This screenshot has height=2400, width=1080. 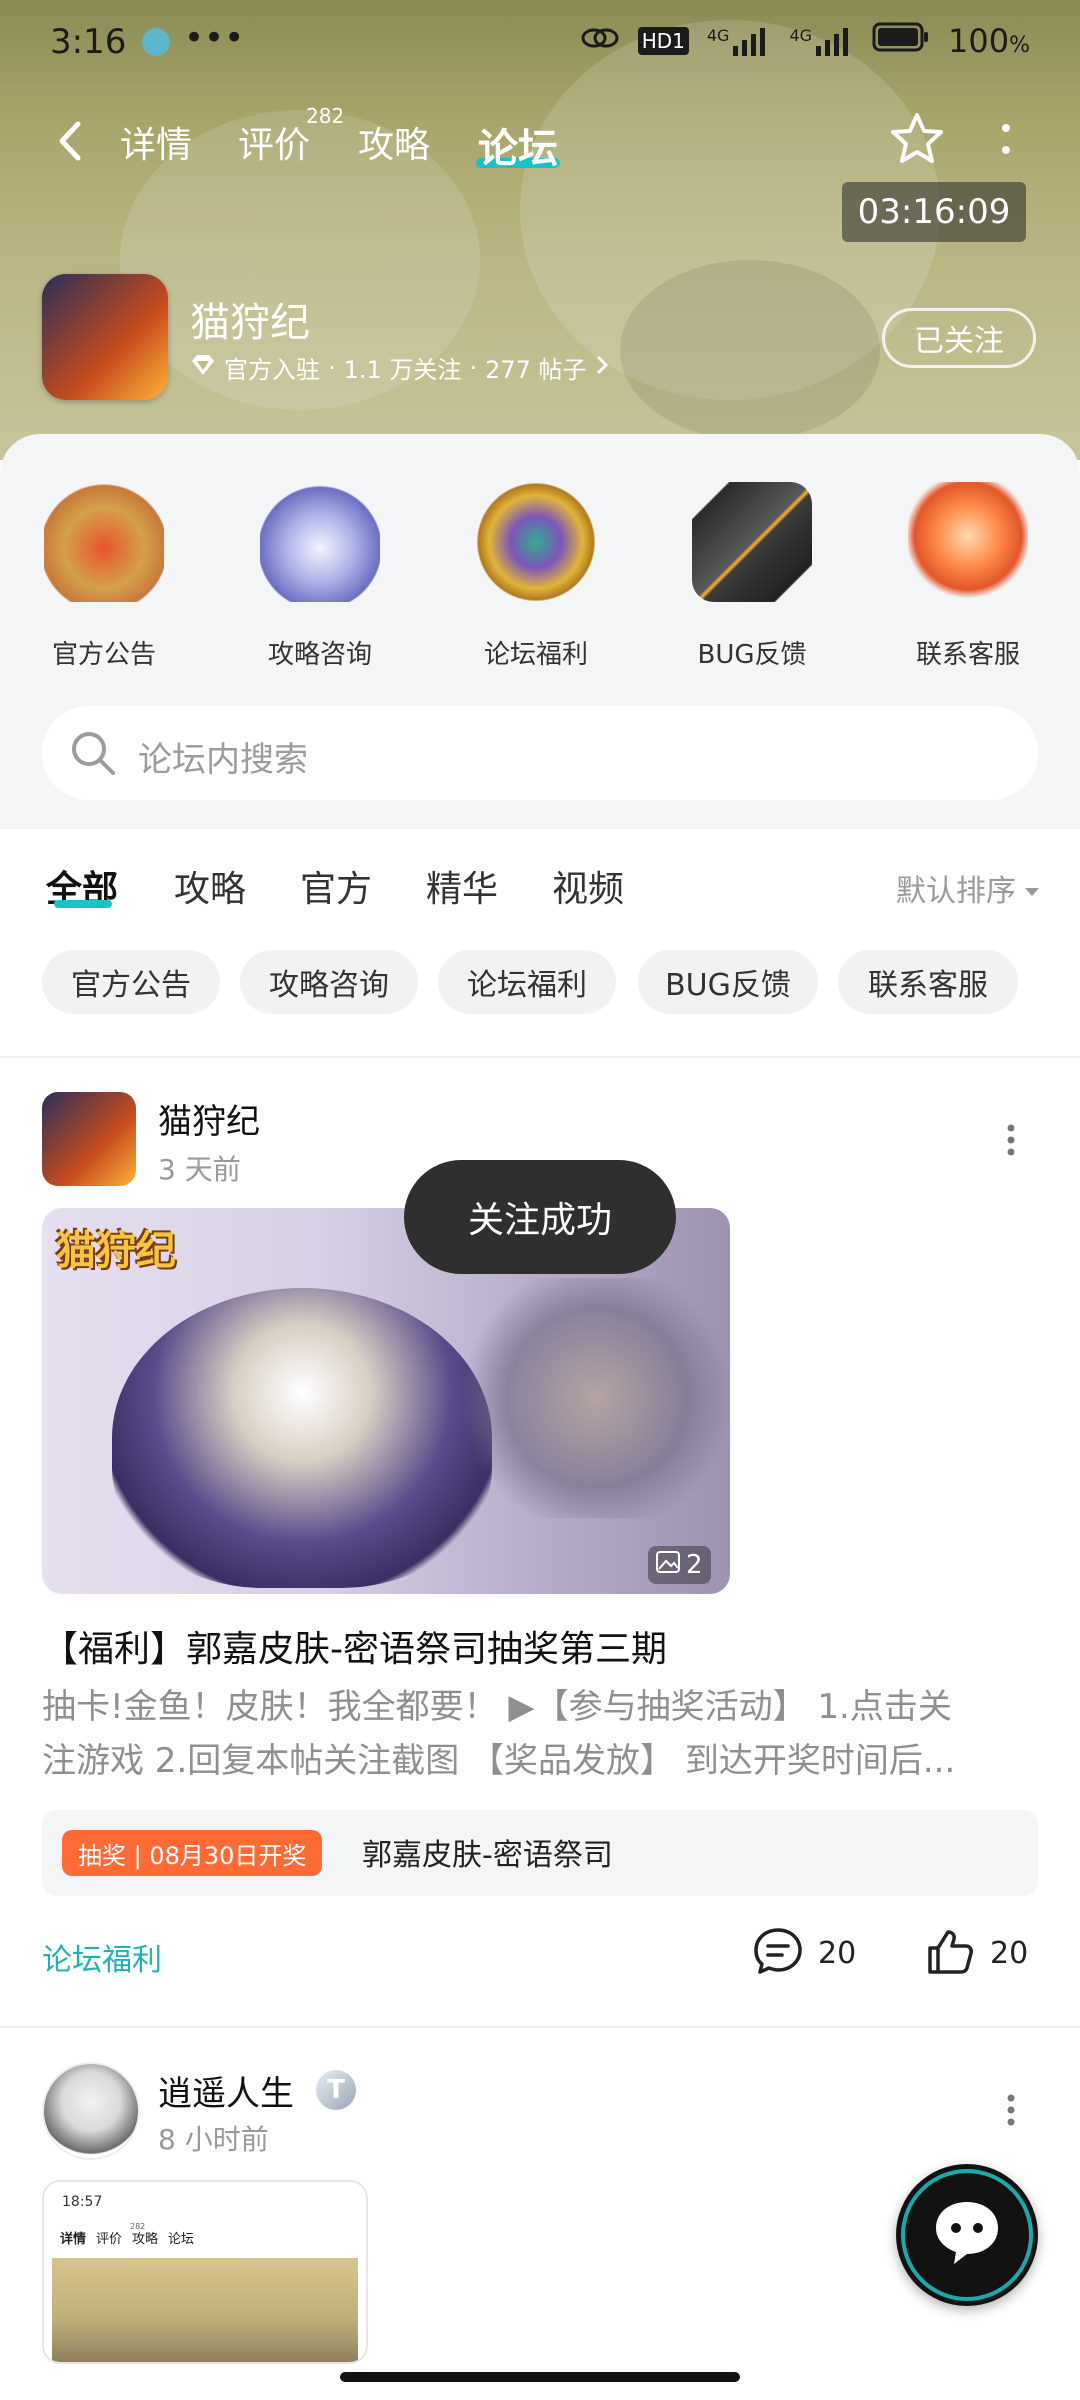 What do you see at coordinates (156, 142) in the screenshot?
I see `tab-details: 详情` at bounding box center [156, 142].